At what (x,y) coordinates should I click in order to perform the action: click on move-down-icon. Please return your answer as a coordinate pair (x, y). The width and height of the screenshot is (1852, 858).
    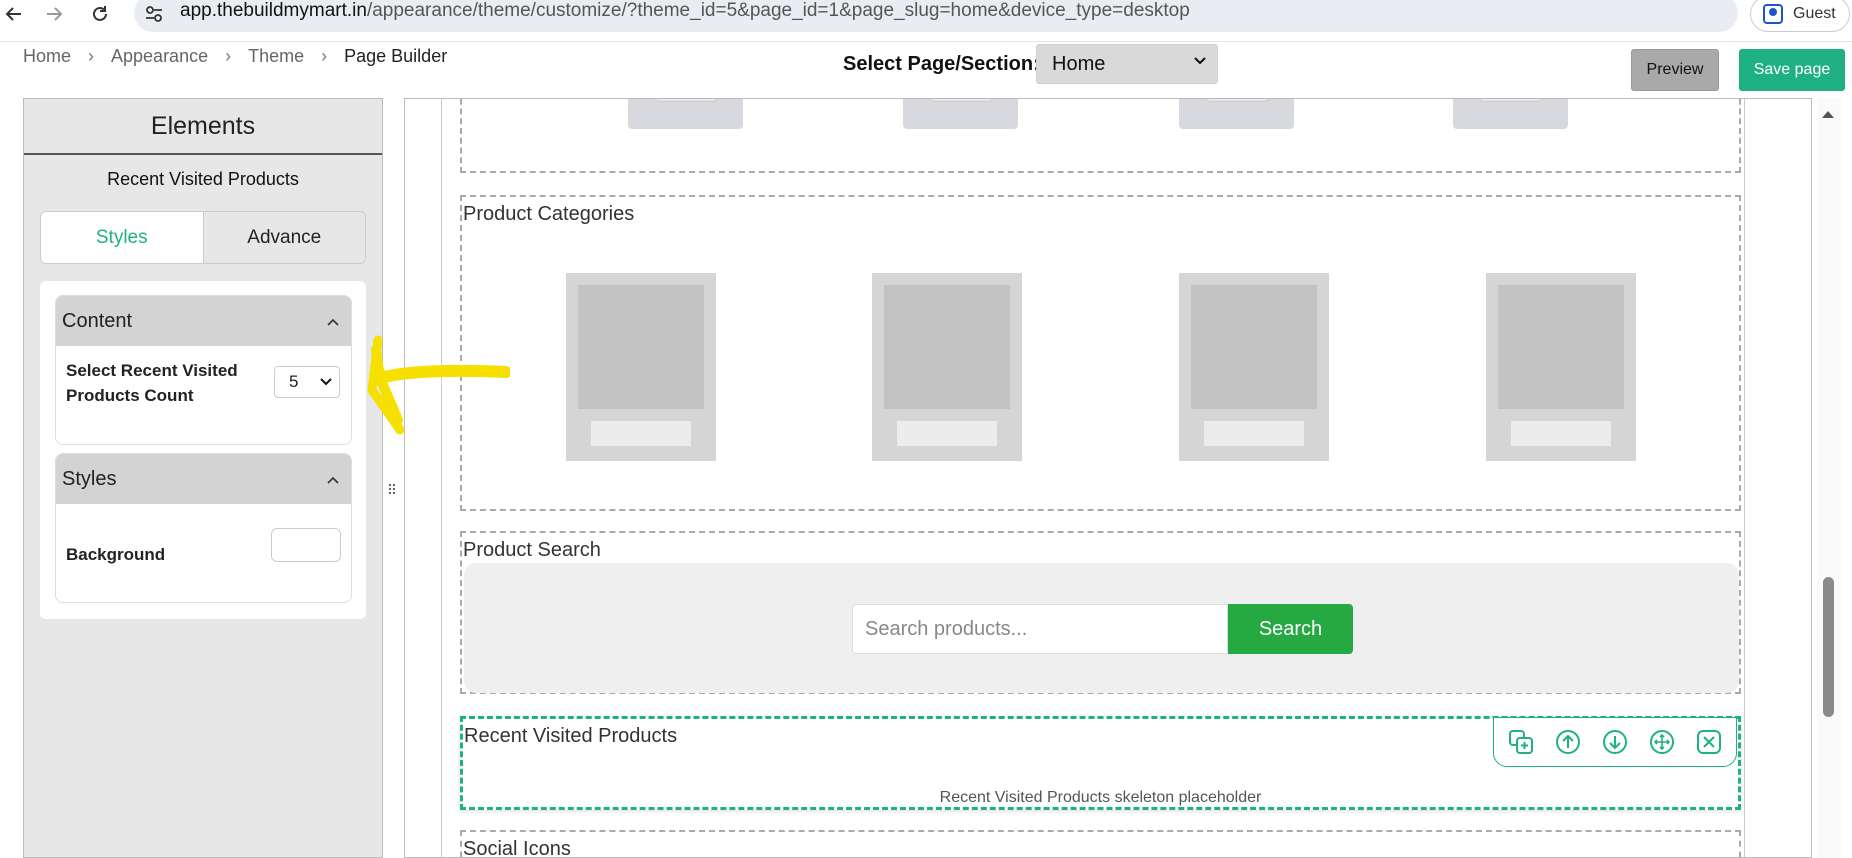
    Looking at the image, I should click on (1615, 742).